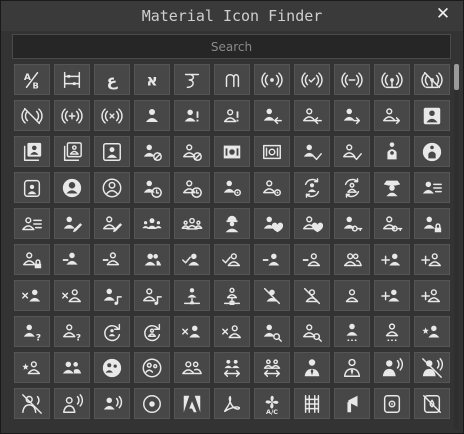  What do you see at coordinates (72, 151) in the screenshot?
I see `account-box-multiple-outline-icon` at bounding box center [72, 151].